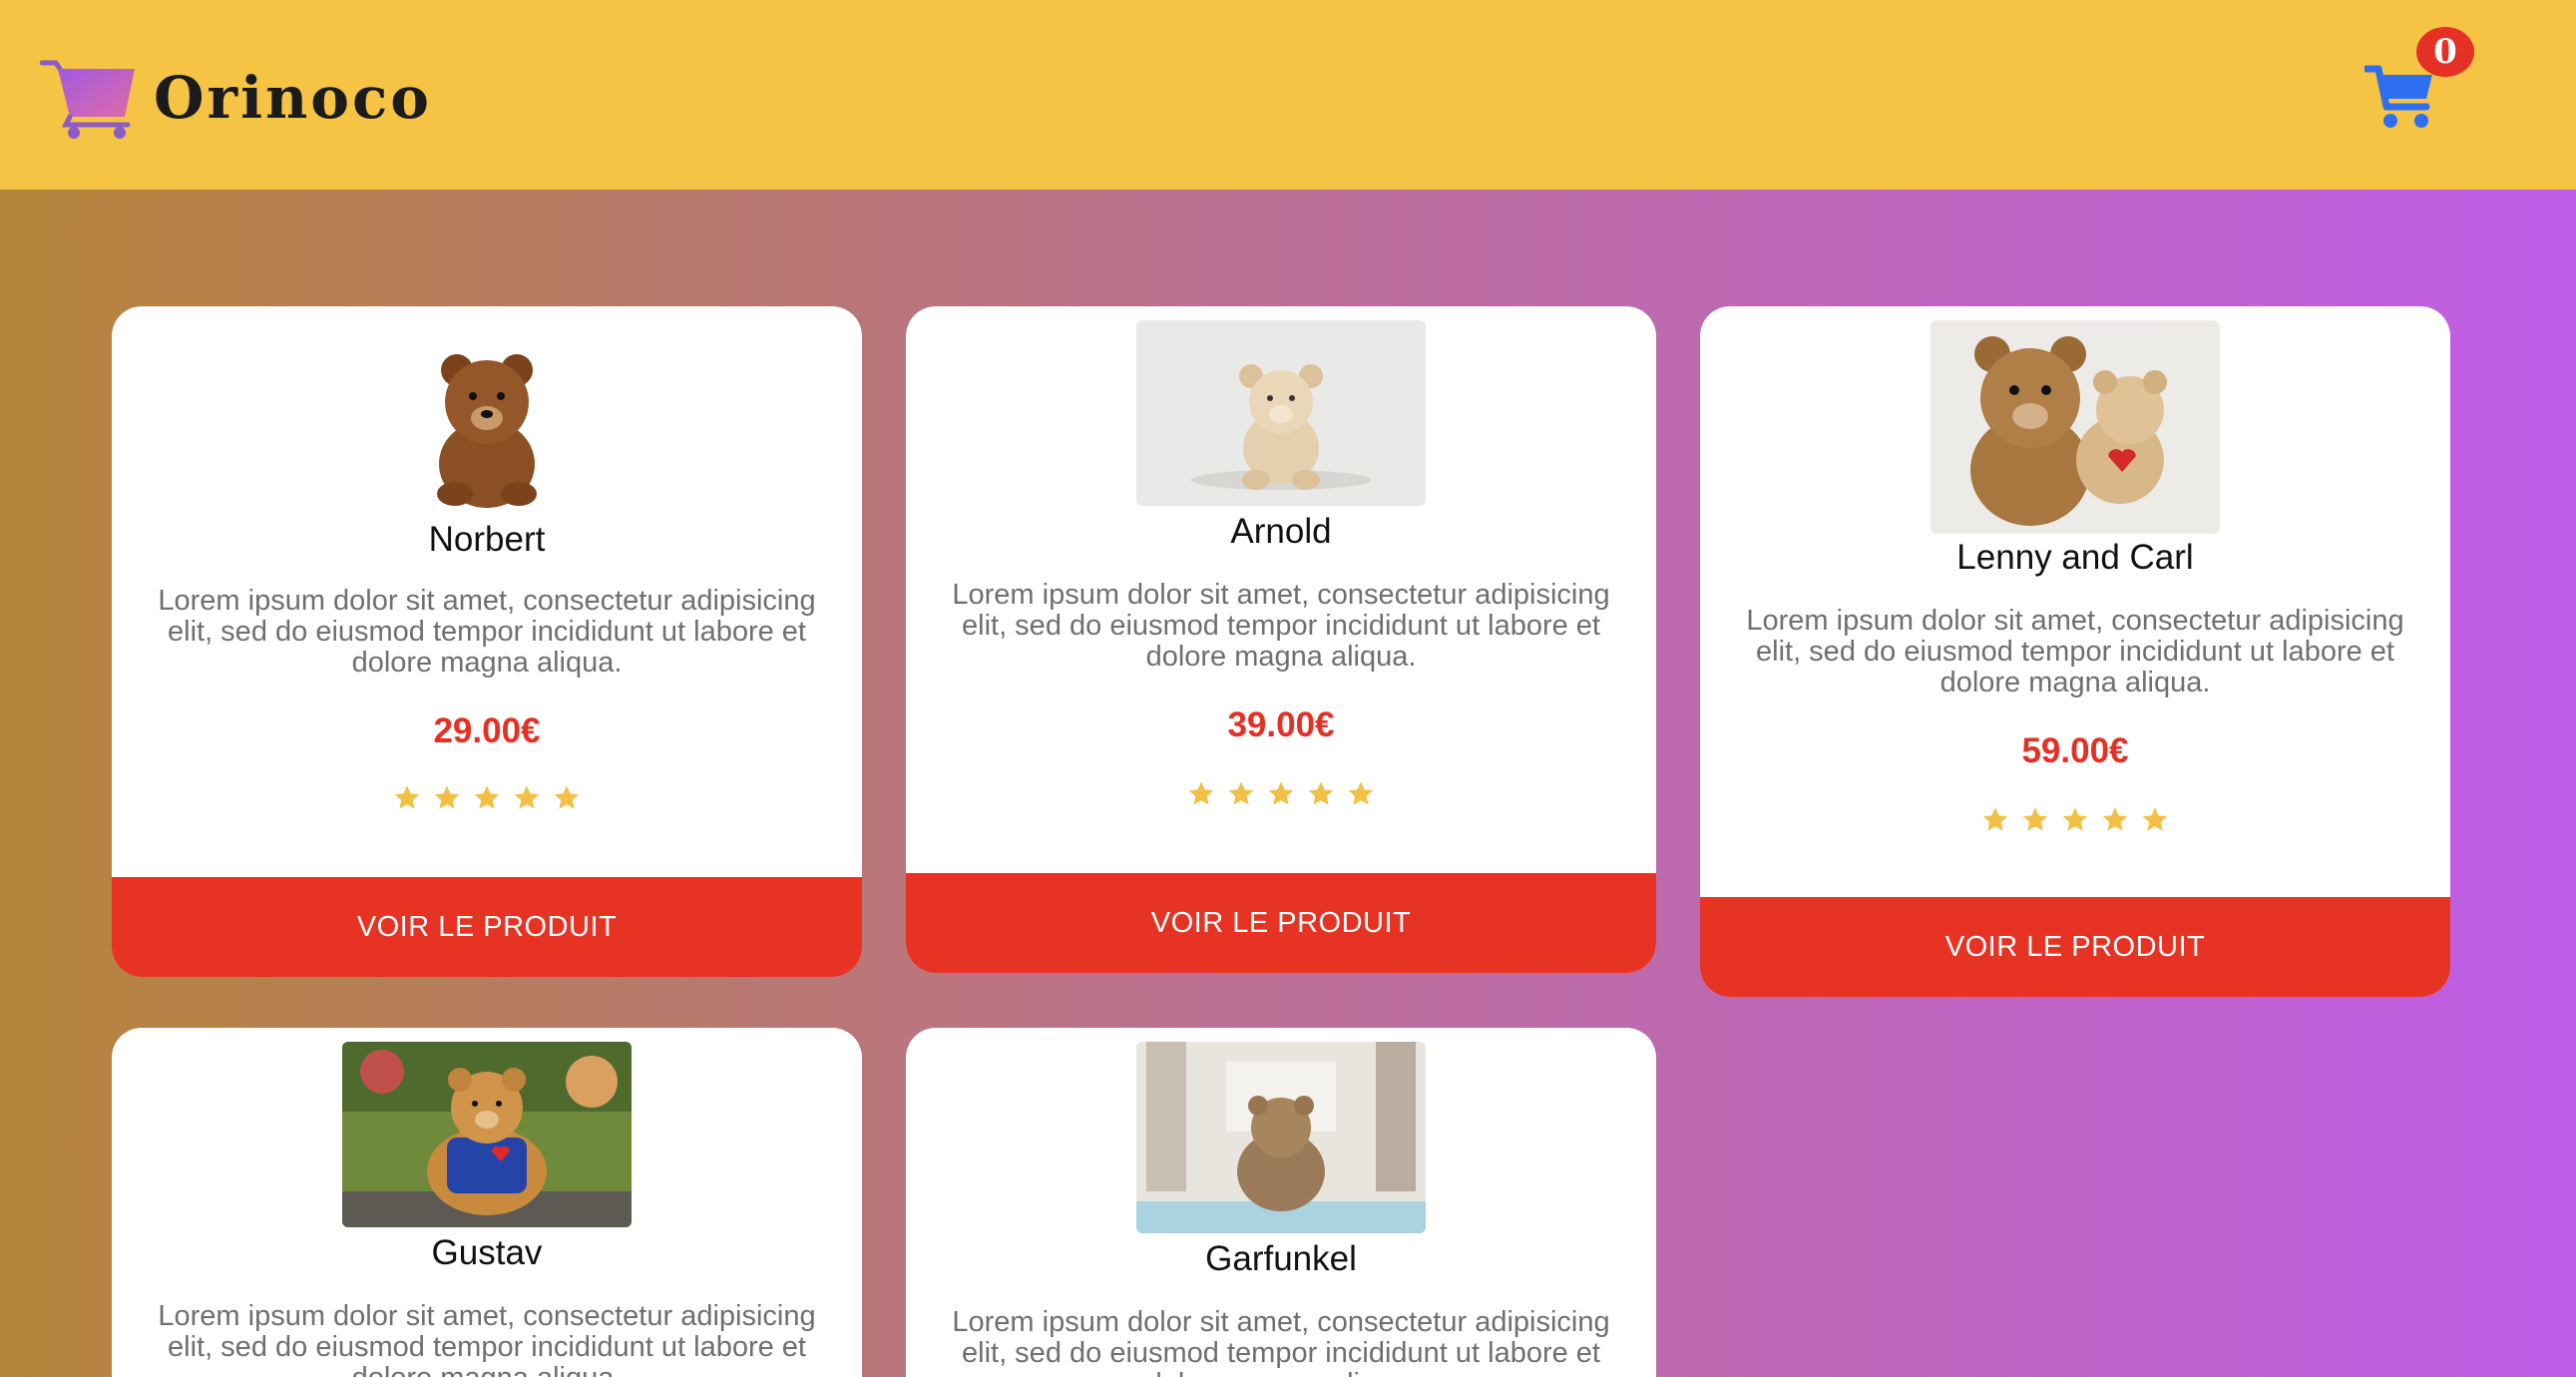  What do you see at coordinates (2398, 96) in the screenshot?
I see `cart-icon` at bounding box center [2398, 96].